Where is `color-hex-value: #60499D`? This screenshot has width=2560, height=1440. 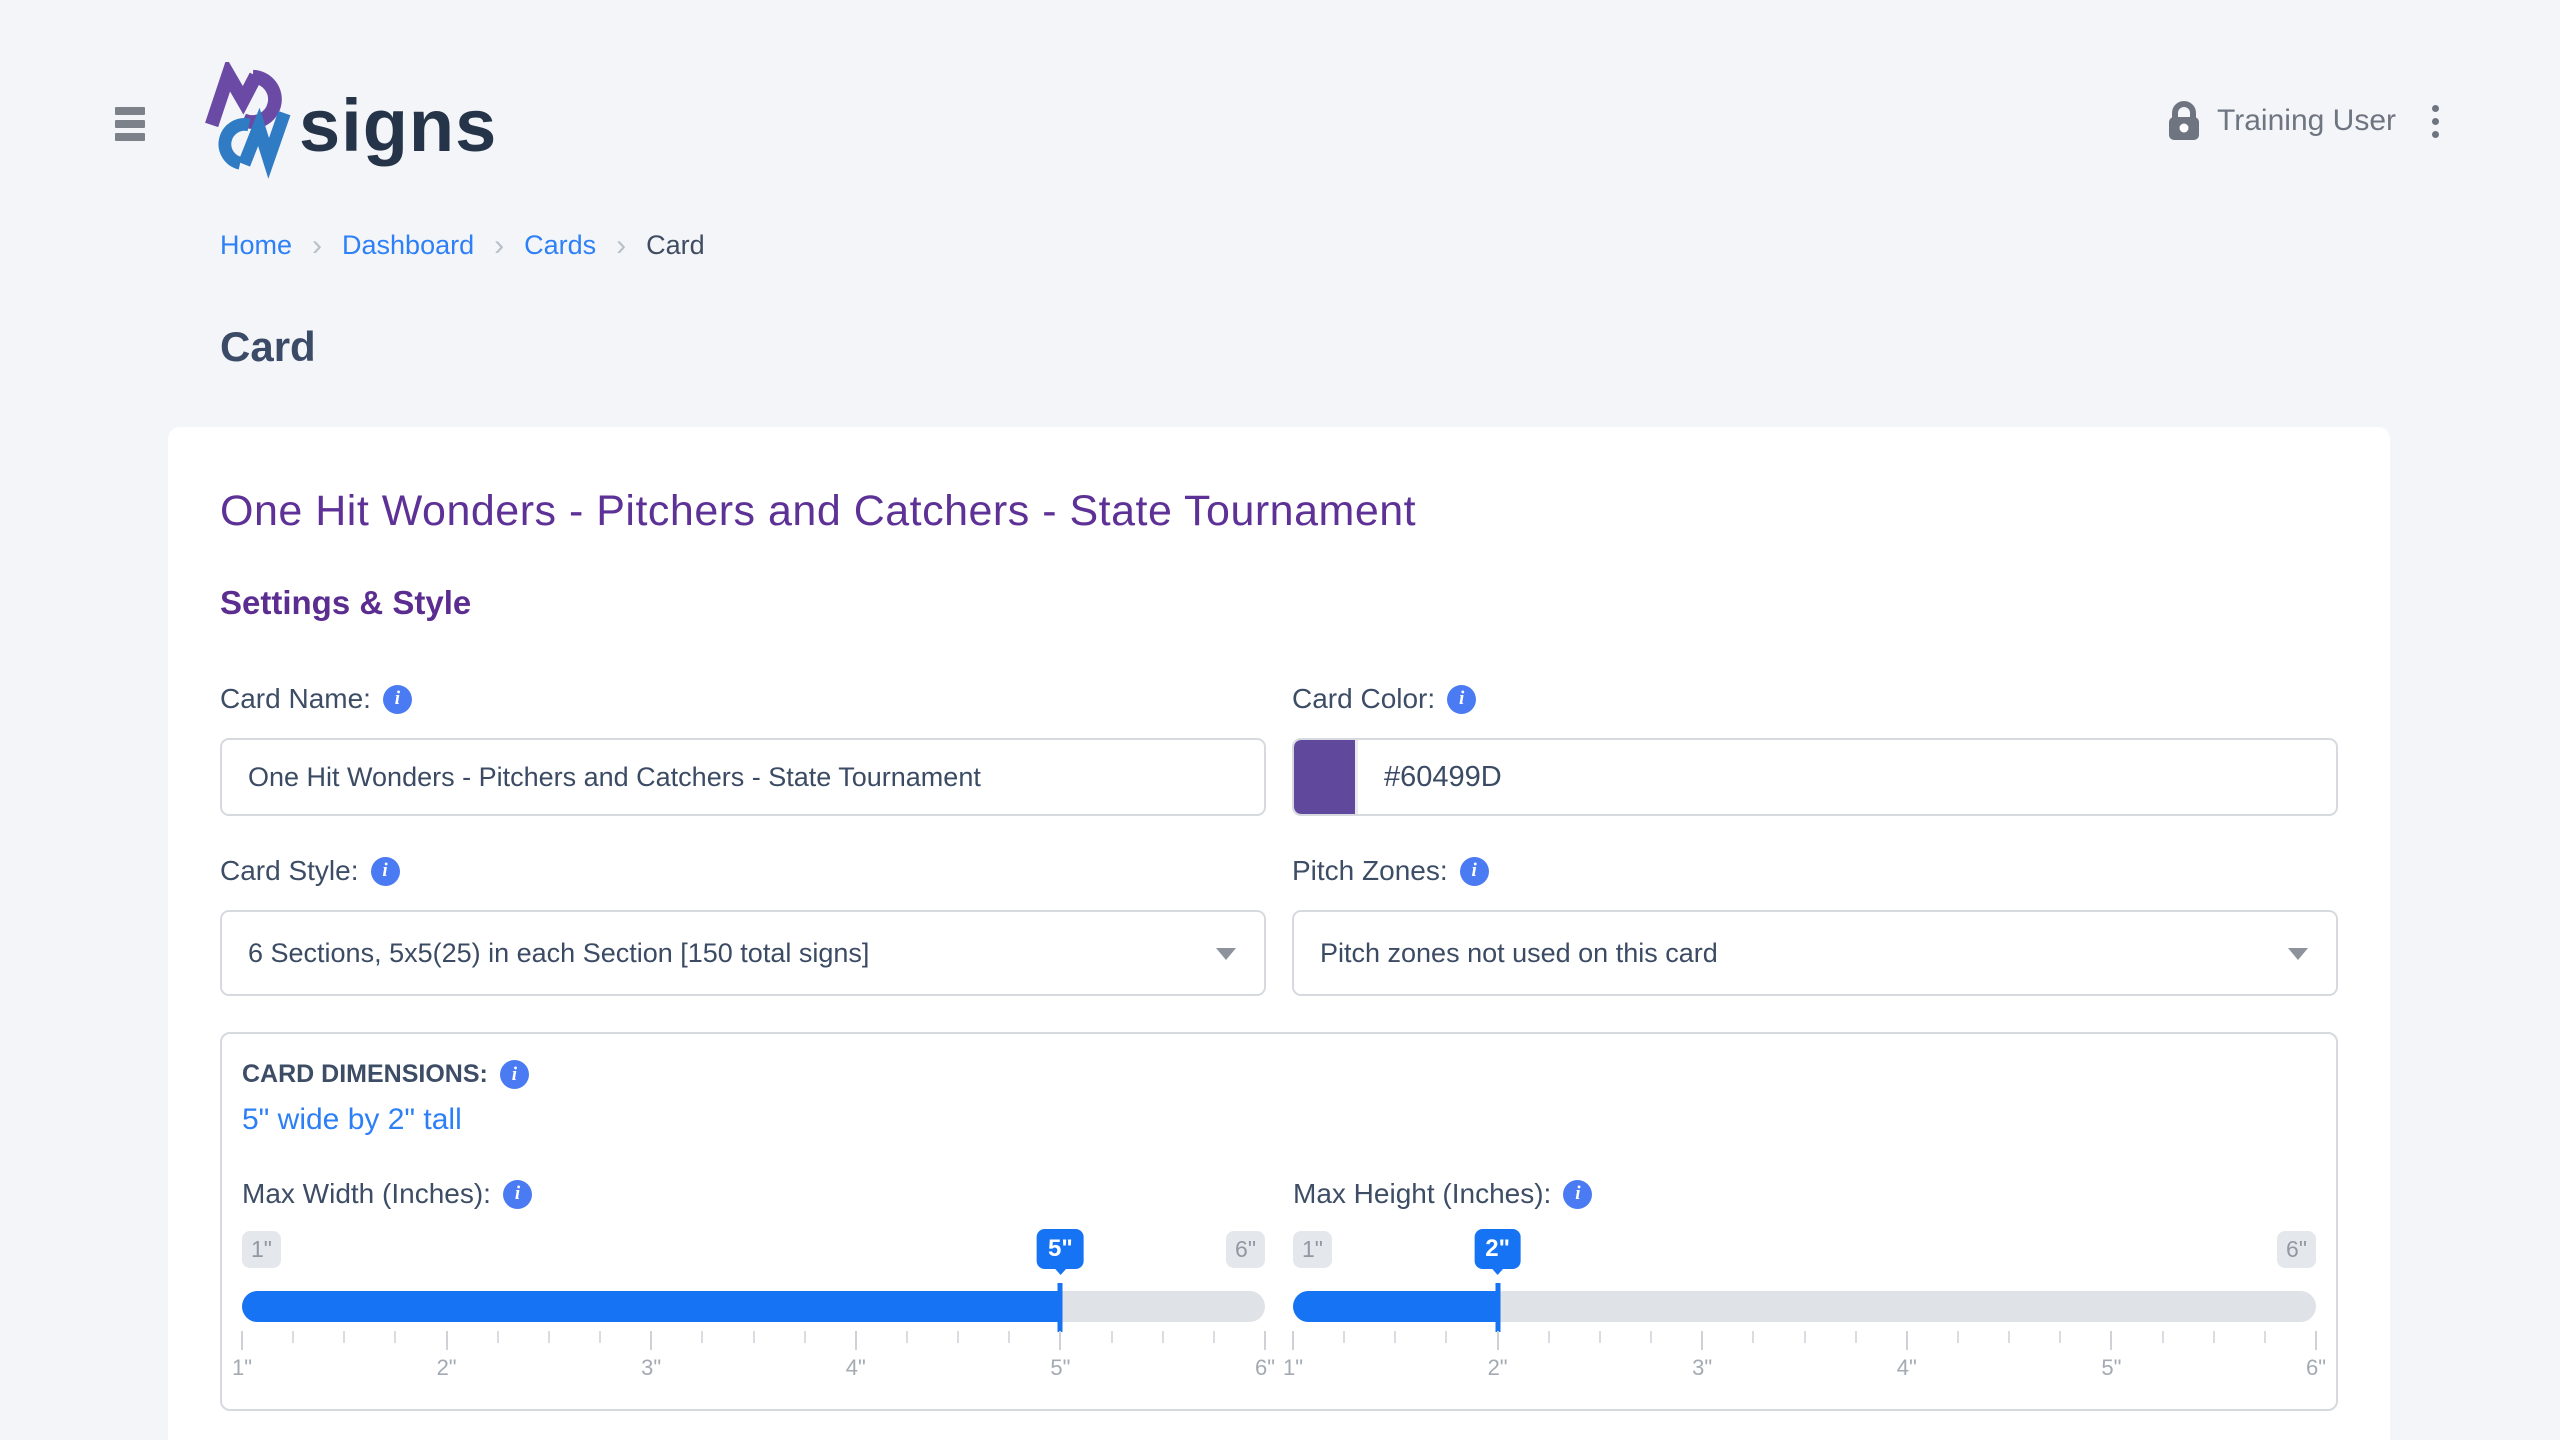 color-hex-value: #60499D is located at coordinates (1430, 777).